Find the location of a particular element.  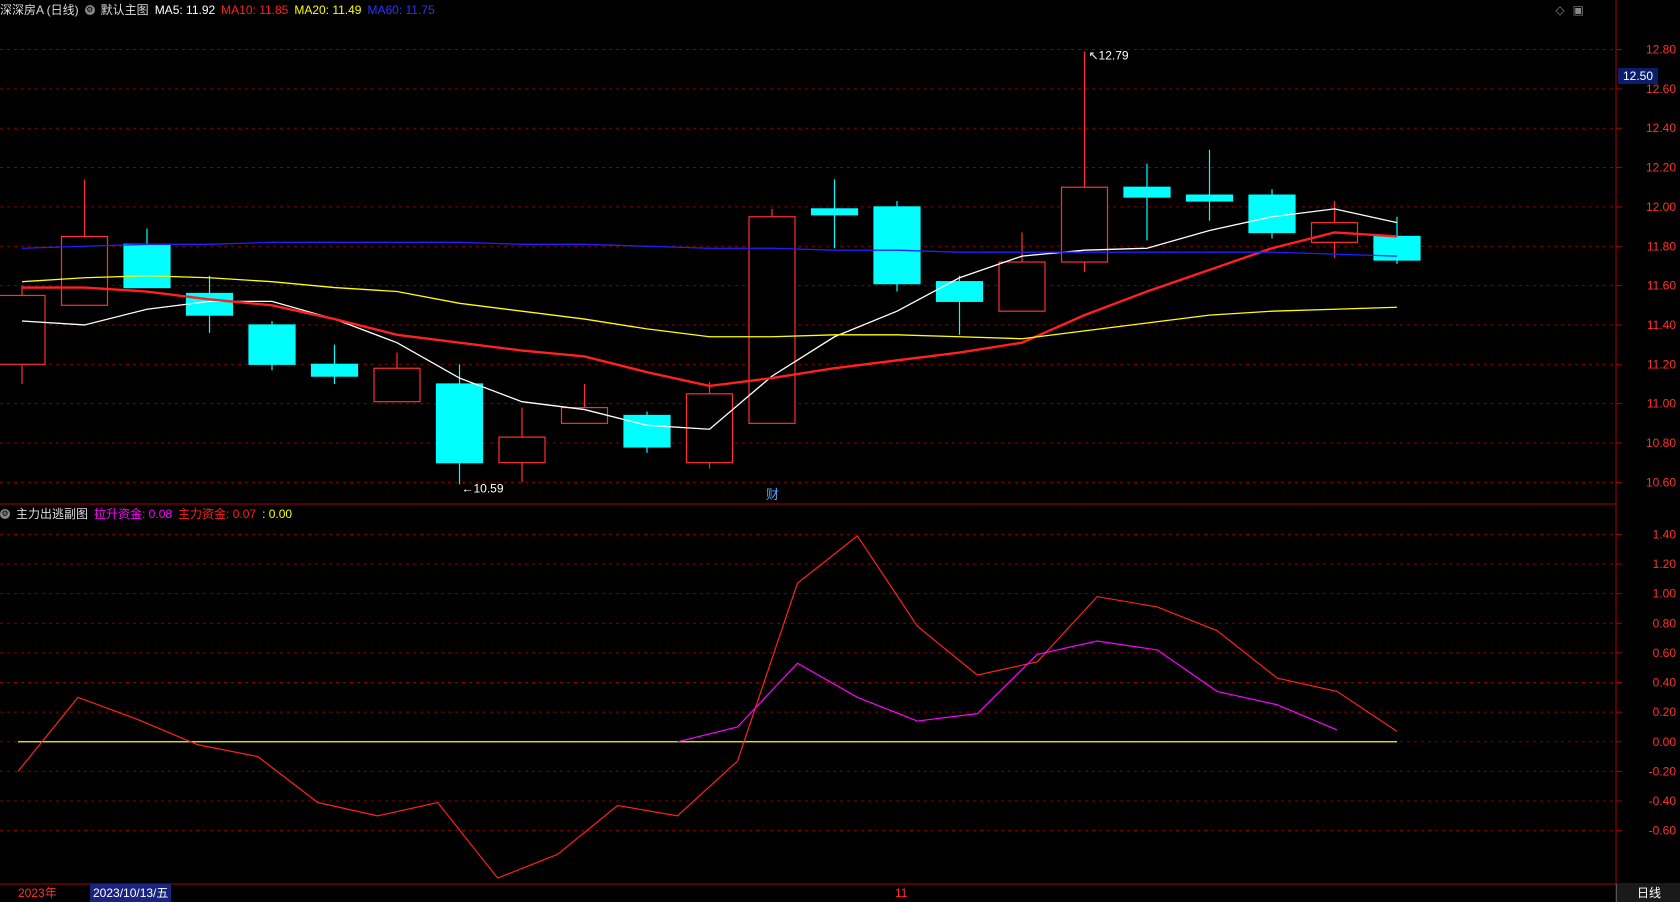

sub-y-tick-label: 0.80 is located at coordinates (1665, 623).